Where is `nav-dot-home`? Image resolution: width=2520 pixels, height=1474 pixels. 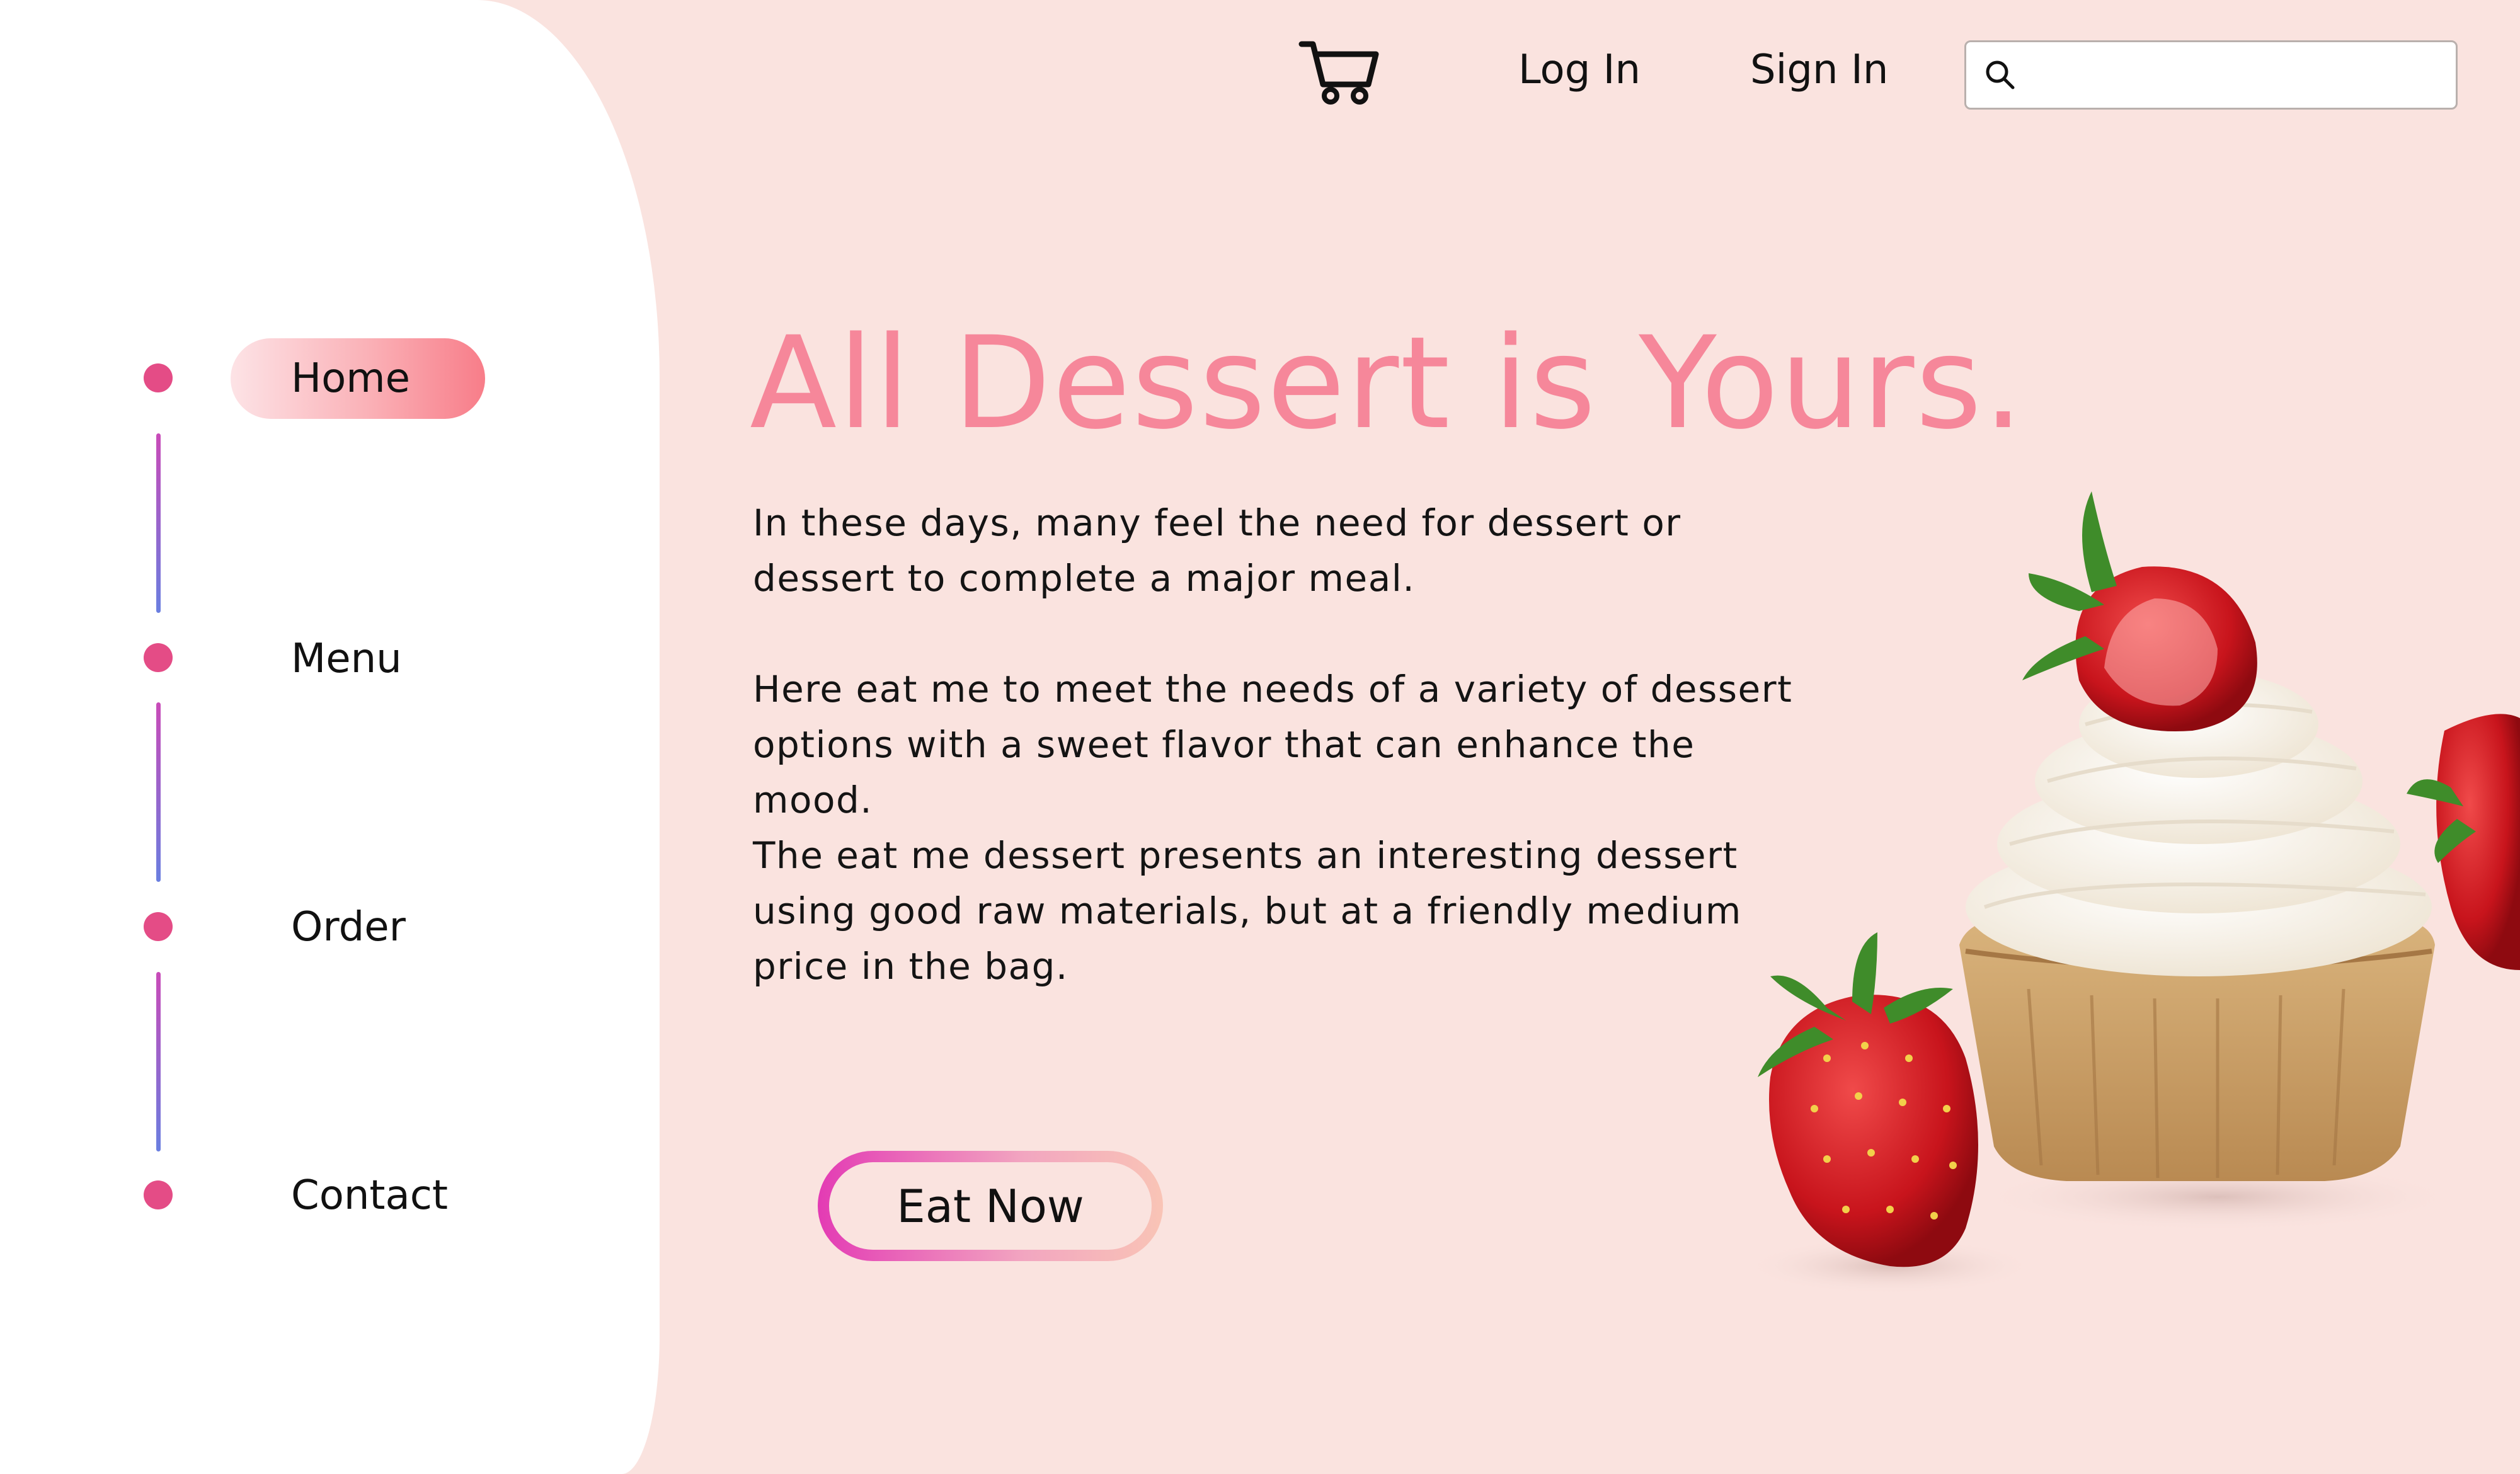 nav-dot-home is located at coordinates (158, 377).